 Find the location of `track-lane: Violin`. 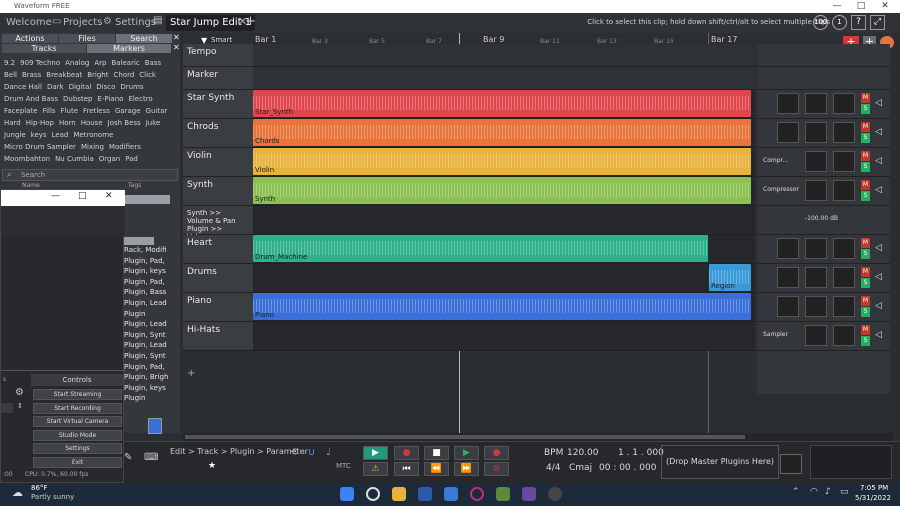

track-lane: Violin is located at coordinates (504, 162).